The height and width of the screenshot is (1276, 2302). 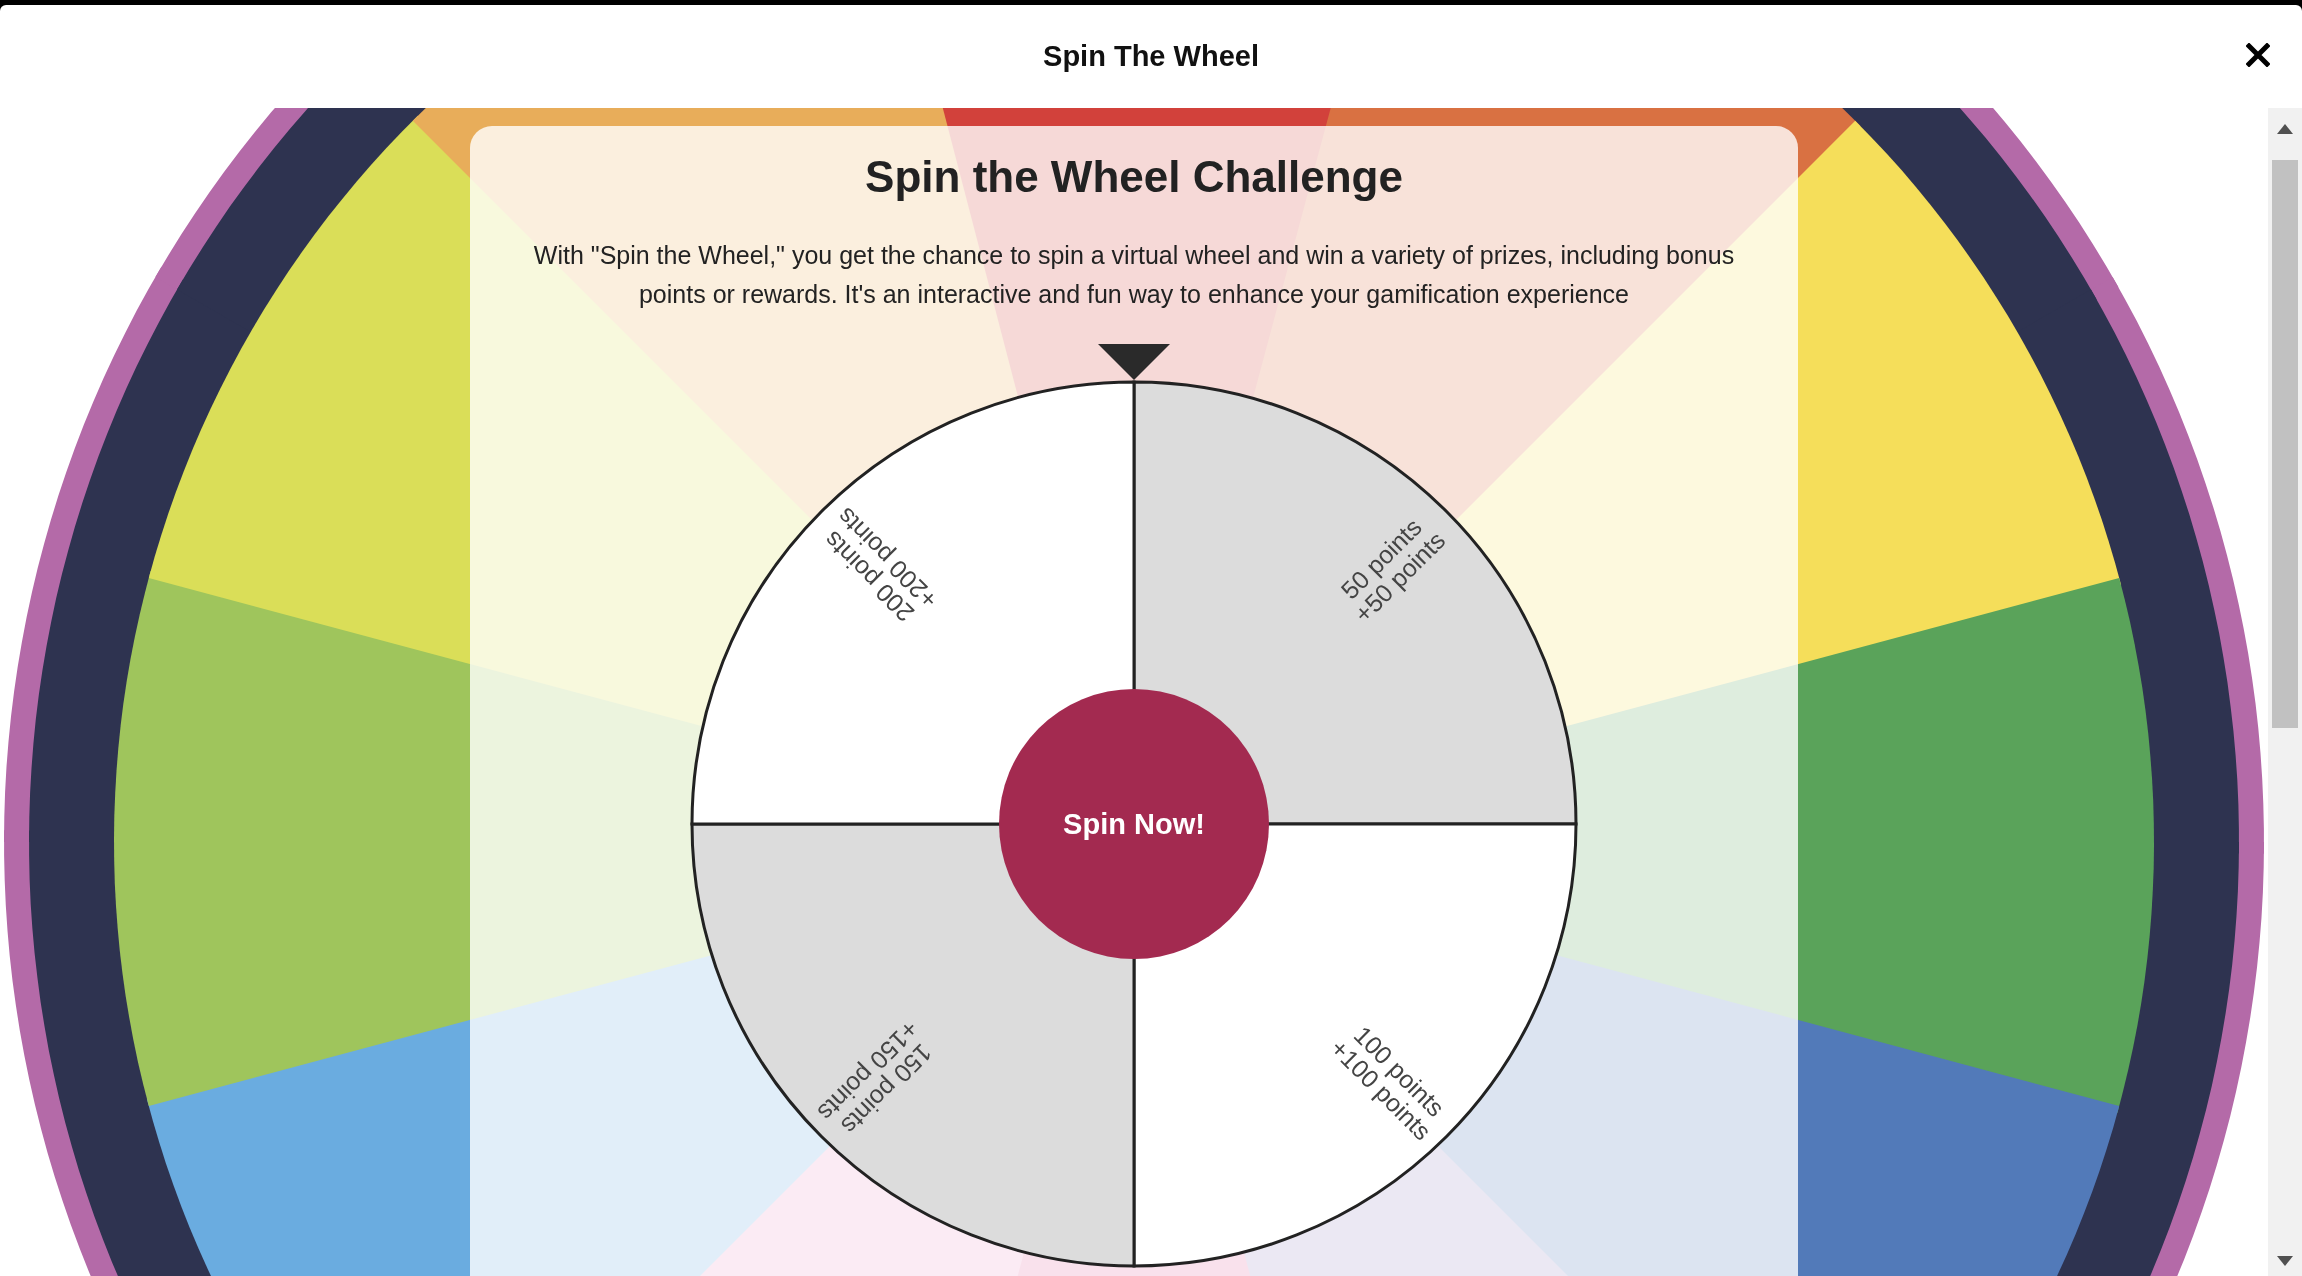 What do you see at coordinates (1134, 177) in the screenshot?
I see `challenge-title: Spin the Wheel Challenge` at bounding box center [1134, 177].